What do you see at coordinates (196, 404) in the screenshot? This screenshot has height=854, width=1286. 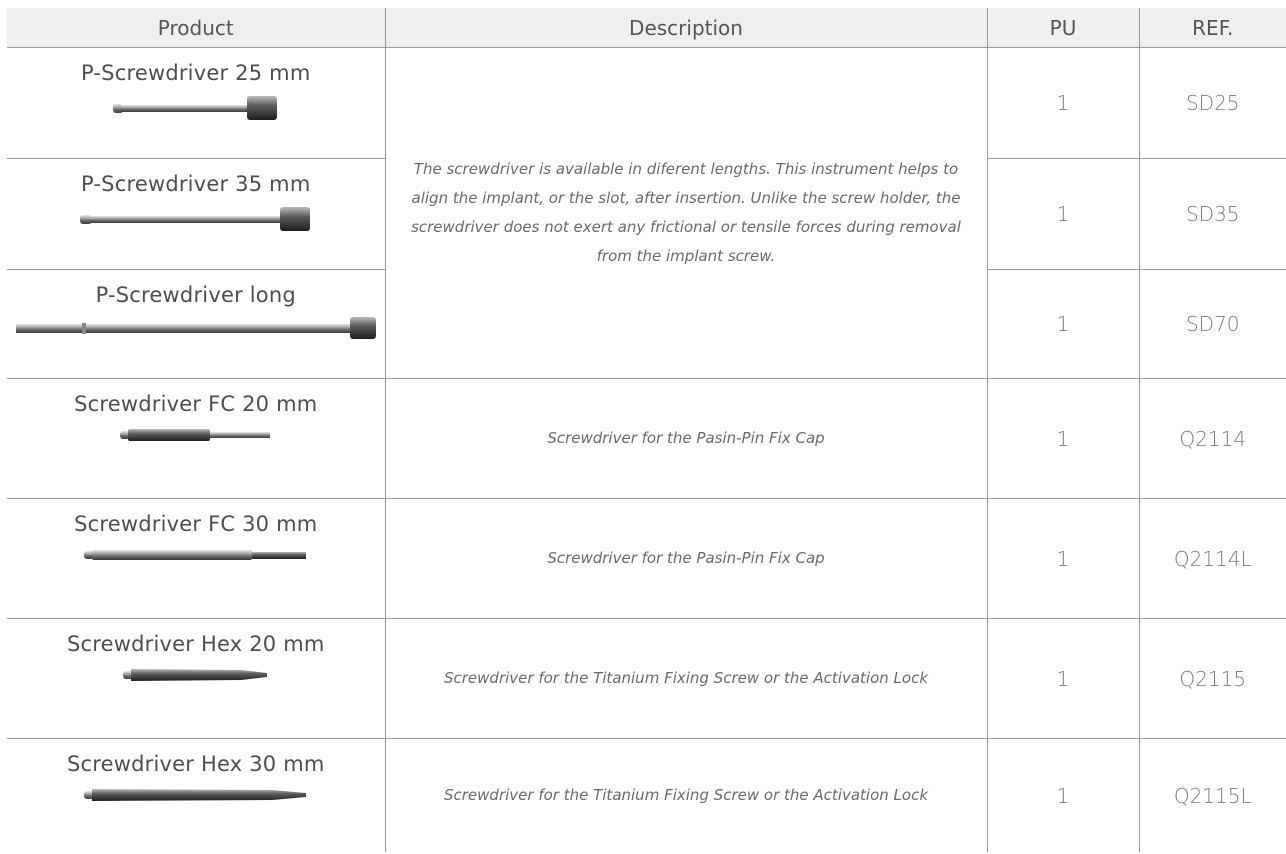 I see `product-name: Screwdriver FC 20 mm` at bounding box center [196, 404].